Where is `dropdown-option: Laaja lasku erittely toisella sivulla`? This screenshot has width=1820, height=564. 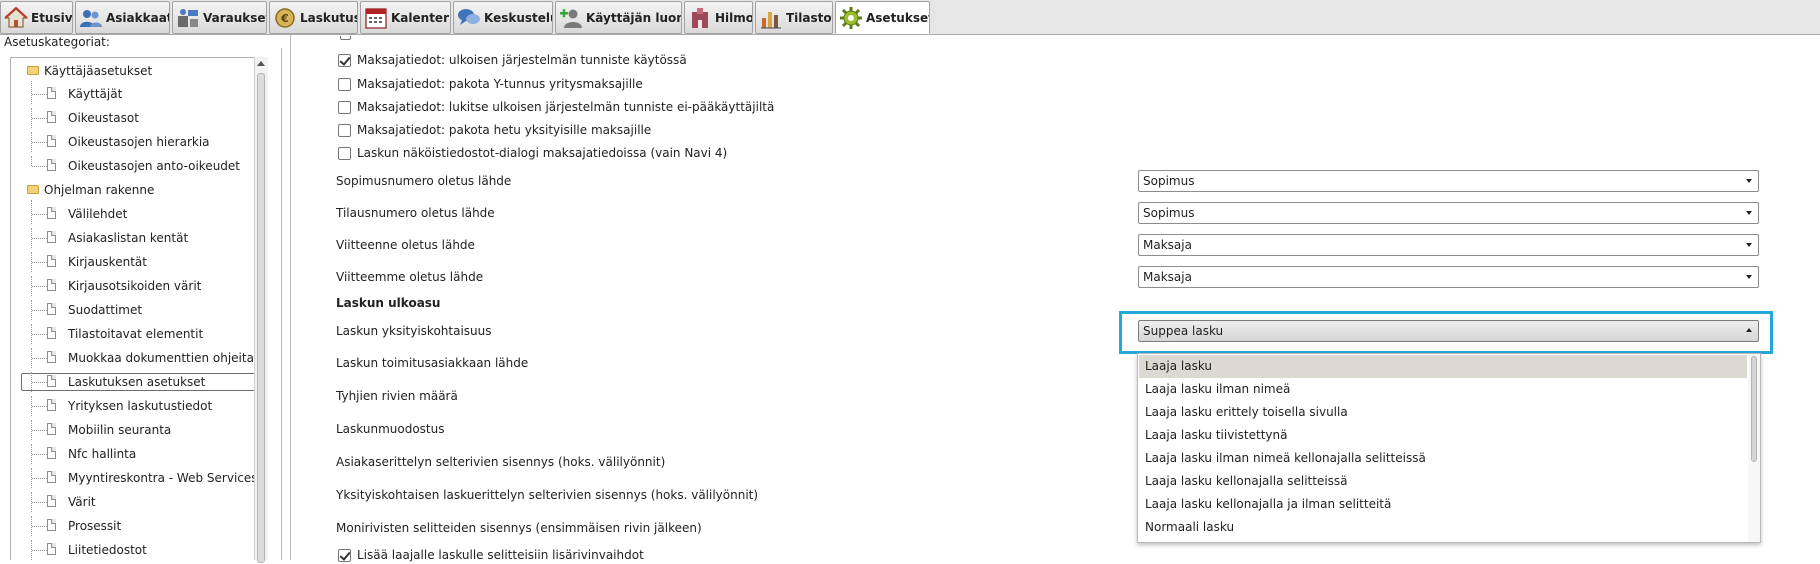 dropdown-option: Laaja lasku erittely toisella sivulla is located at coordinates (1443, 412).